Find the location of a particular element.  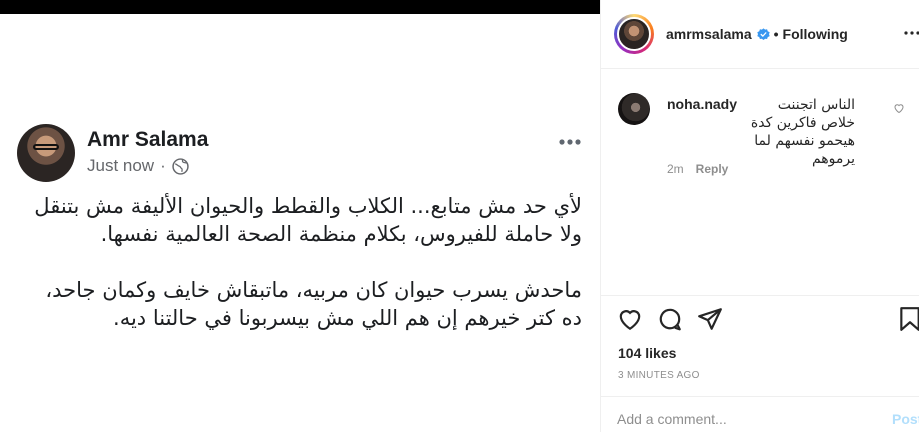

comment-meta: 2m Reply is located at coordinates (697, 169).